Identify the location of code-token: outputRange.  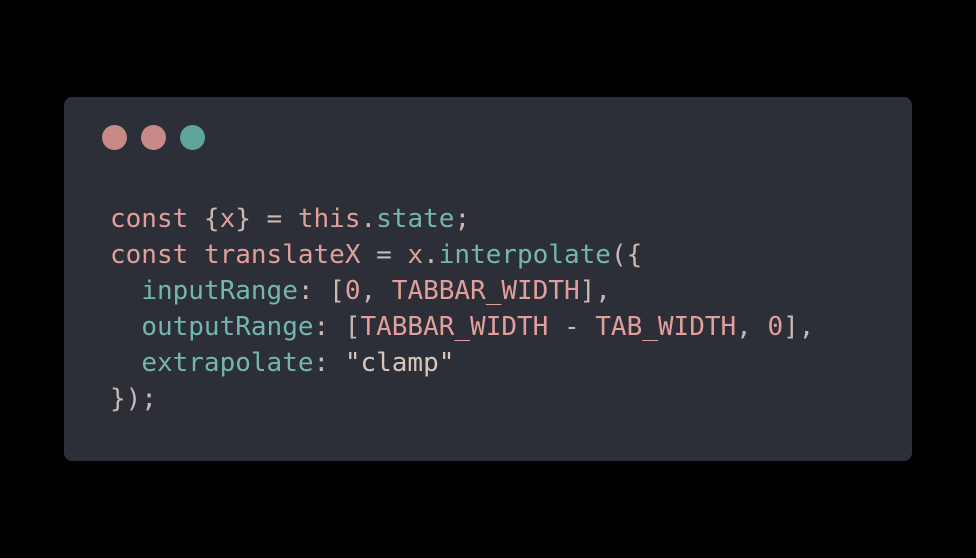
(227, 327).